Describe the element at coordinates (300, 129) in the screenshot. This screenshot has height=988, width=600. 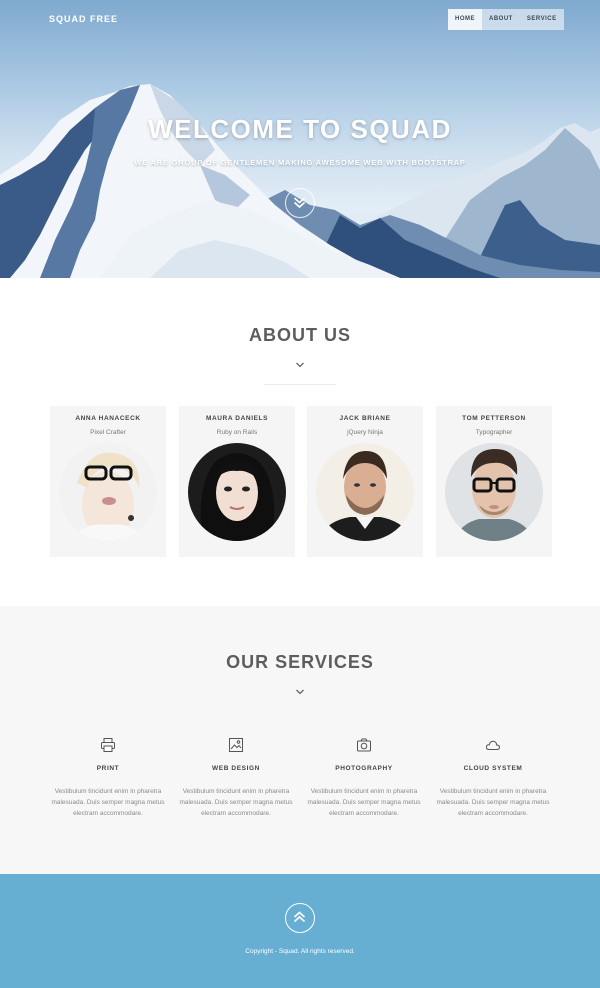
I see `hero-title: WELCOME TO SQUAD` at that location.